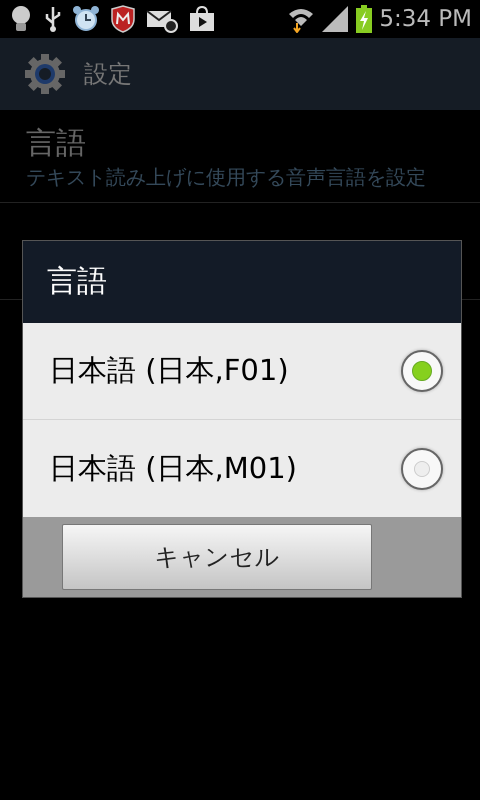 Image resolution: width=480 pixels, height=800 pixels. What do you see at coordinates (169, 371) in the screenshot?
I see `option-label: 日本語 (日本,F01)` at bounding box center [169, 371].